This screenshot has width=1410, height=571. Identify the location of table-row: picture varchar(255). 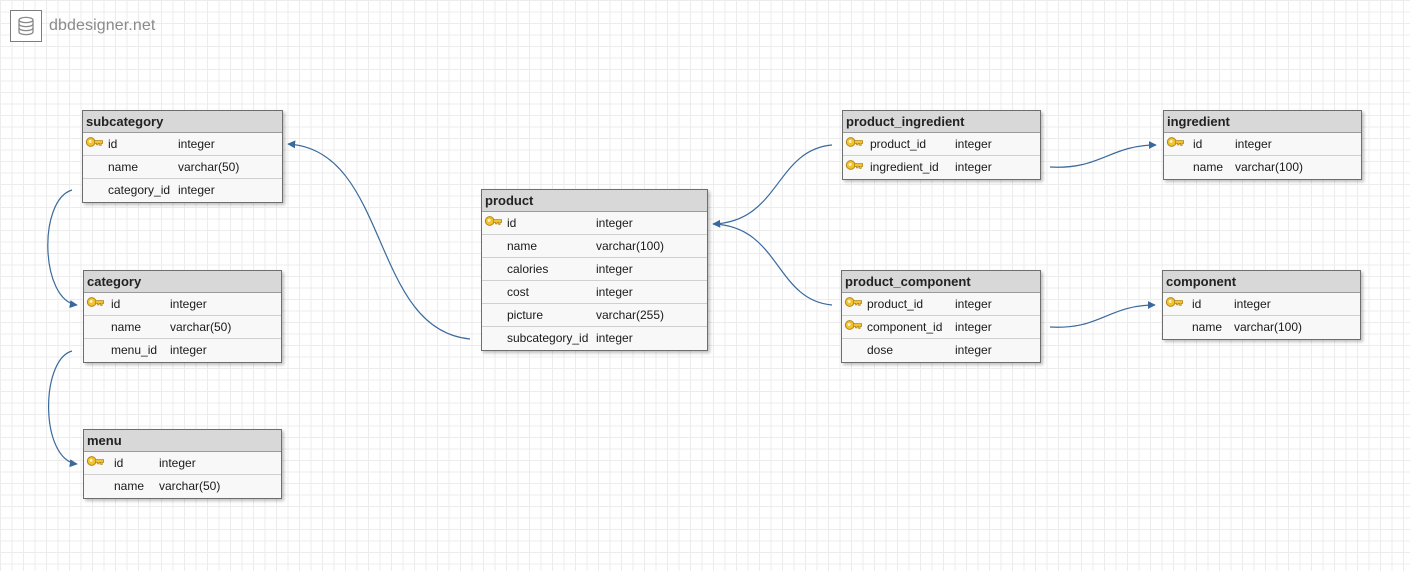
(594, 315).